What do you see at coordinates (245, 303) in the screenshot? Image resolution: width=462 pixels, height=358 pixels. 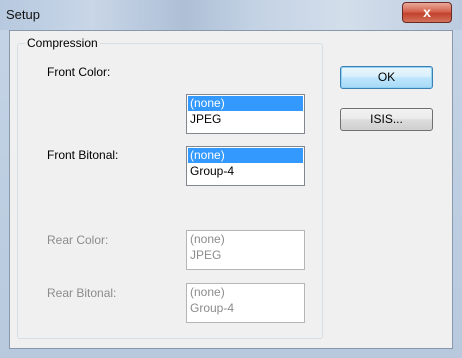 I see `rear-bitonal-listbox: (none) Group-4` at bounding box center [245, 303].